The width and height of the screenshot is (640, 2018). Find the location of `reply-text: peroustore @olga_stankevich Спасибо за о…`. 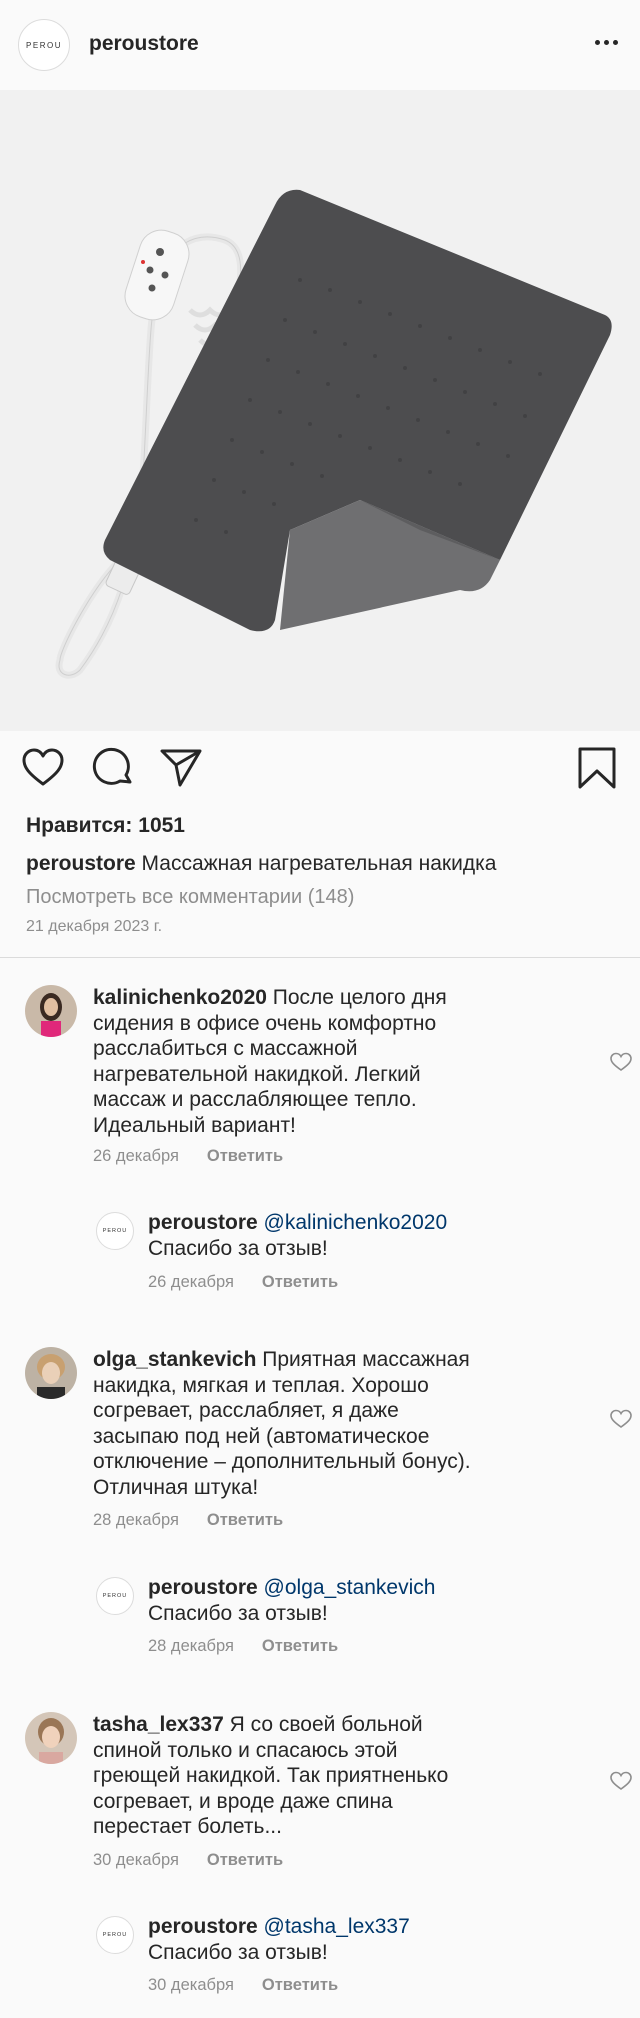

reply-text: peroustore @olga_stankevich Спасибо за о… is located at coordinates (292, 1600).